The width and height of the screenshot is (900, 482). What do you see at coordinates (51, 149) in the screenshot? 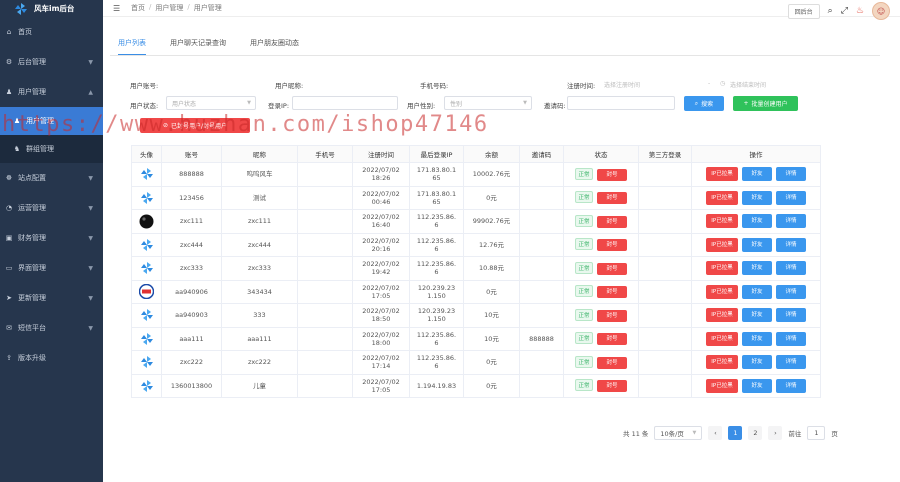
I see `sidebar-subitem-1: ♞ 群组管理` at bounding box center [51, 149].